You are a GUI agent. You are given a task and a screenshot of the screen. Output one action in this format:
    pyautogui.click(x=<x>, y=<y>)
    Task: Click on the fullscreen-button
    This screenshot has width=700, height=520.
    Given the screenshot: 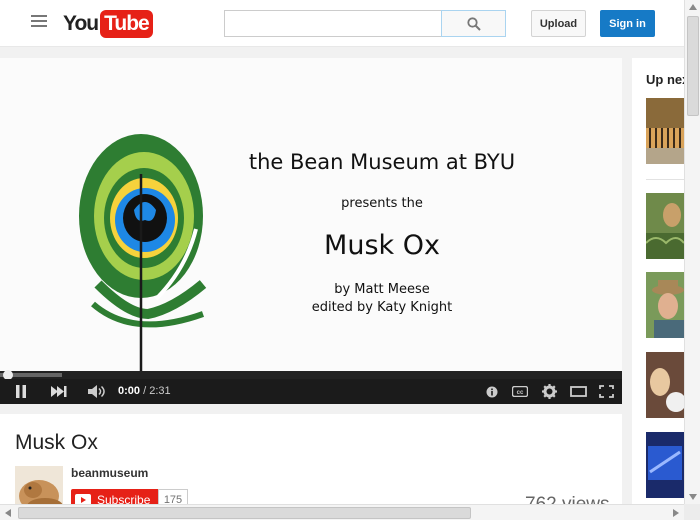 What is the action you would take?
    pyautogui.click(x=606, y=391)
    